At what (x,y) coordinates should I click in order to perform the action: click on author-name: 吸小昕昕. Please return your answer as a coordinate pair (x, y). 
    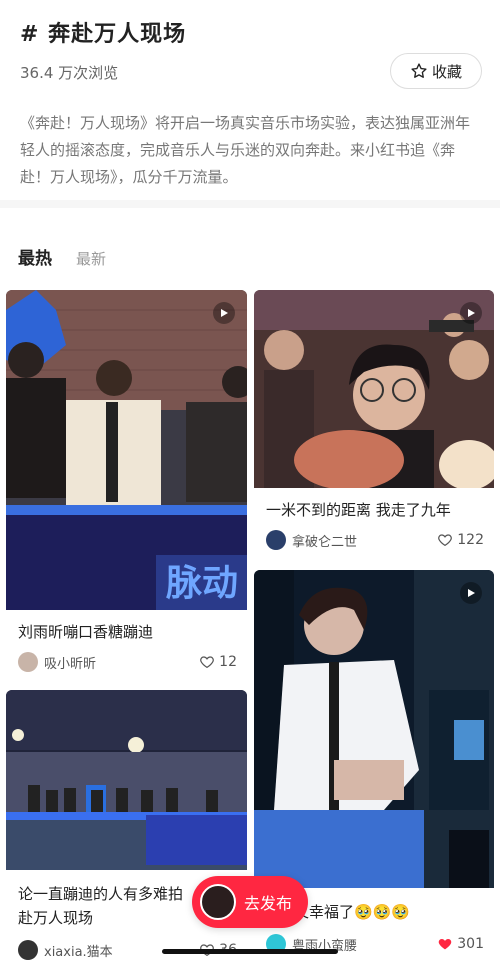
    Looking at the image, I should click on (70, 664).